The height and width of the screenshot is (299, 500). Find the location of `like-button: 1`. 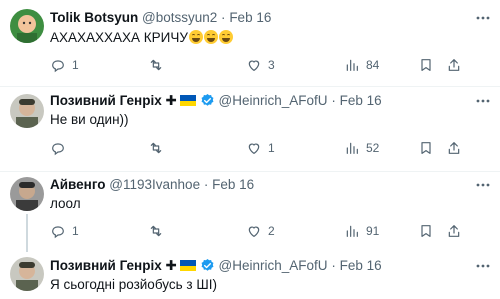

like-button: 1 is located at coordinates (260, 148).